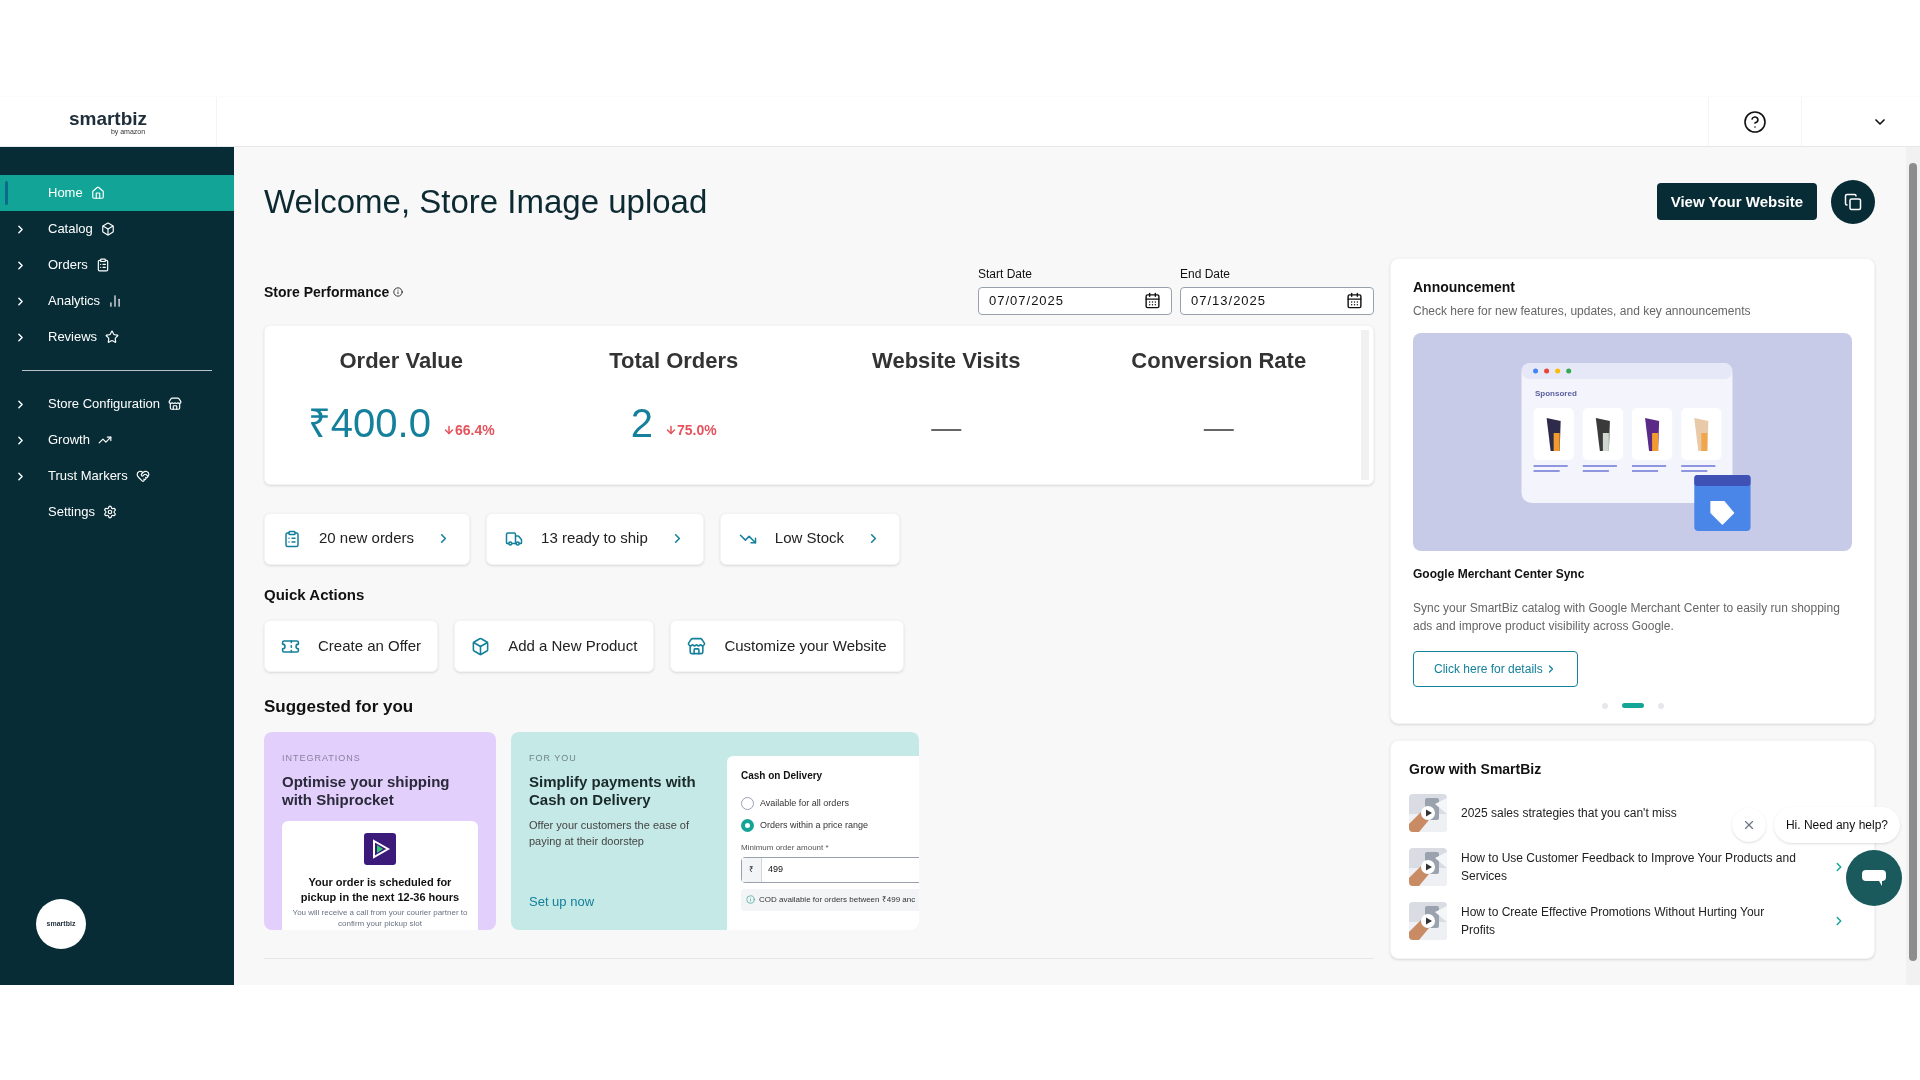 The image size is (1920, 1080). I want to click on copy-icon, so click(1853, 201).